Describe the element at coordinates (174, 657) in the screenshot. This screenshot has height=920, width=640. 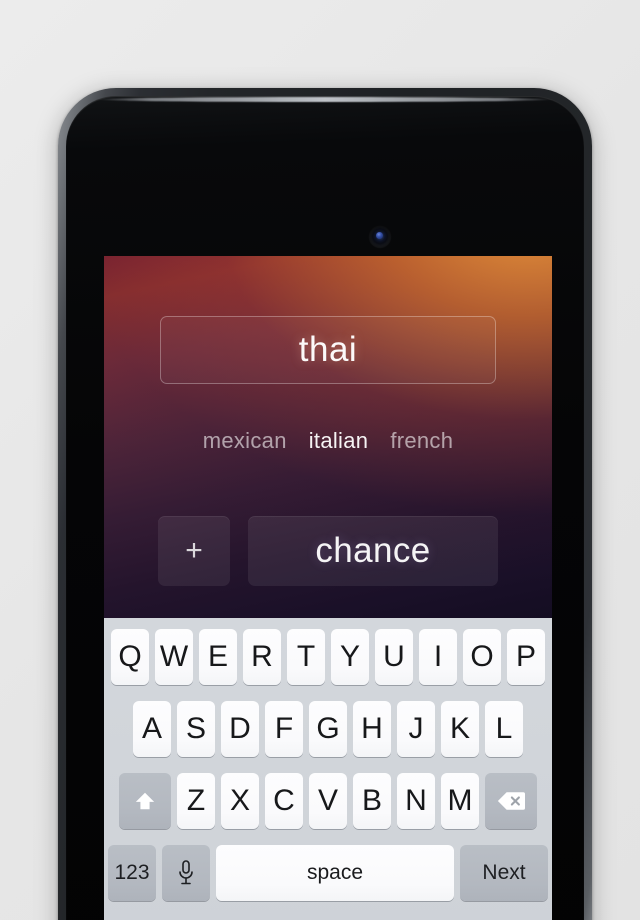
I see `key-w: W` at that location.